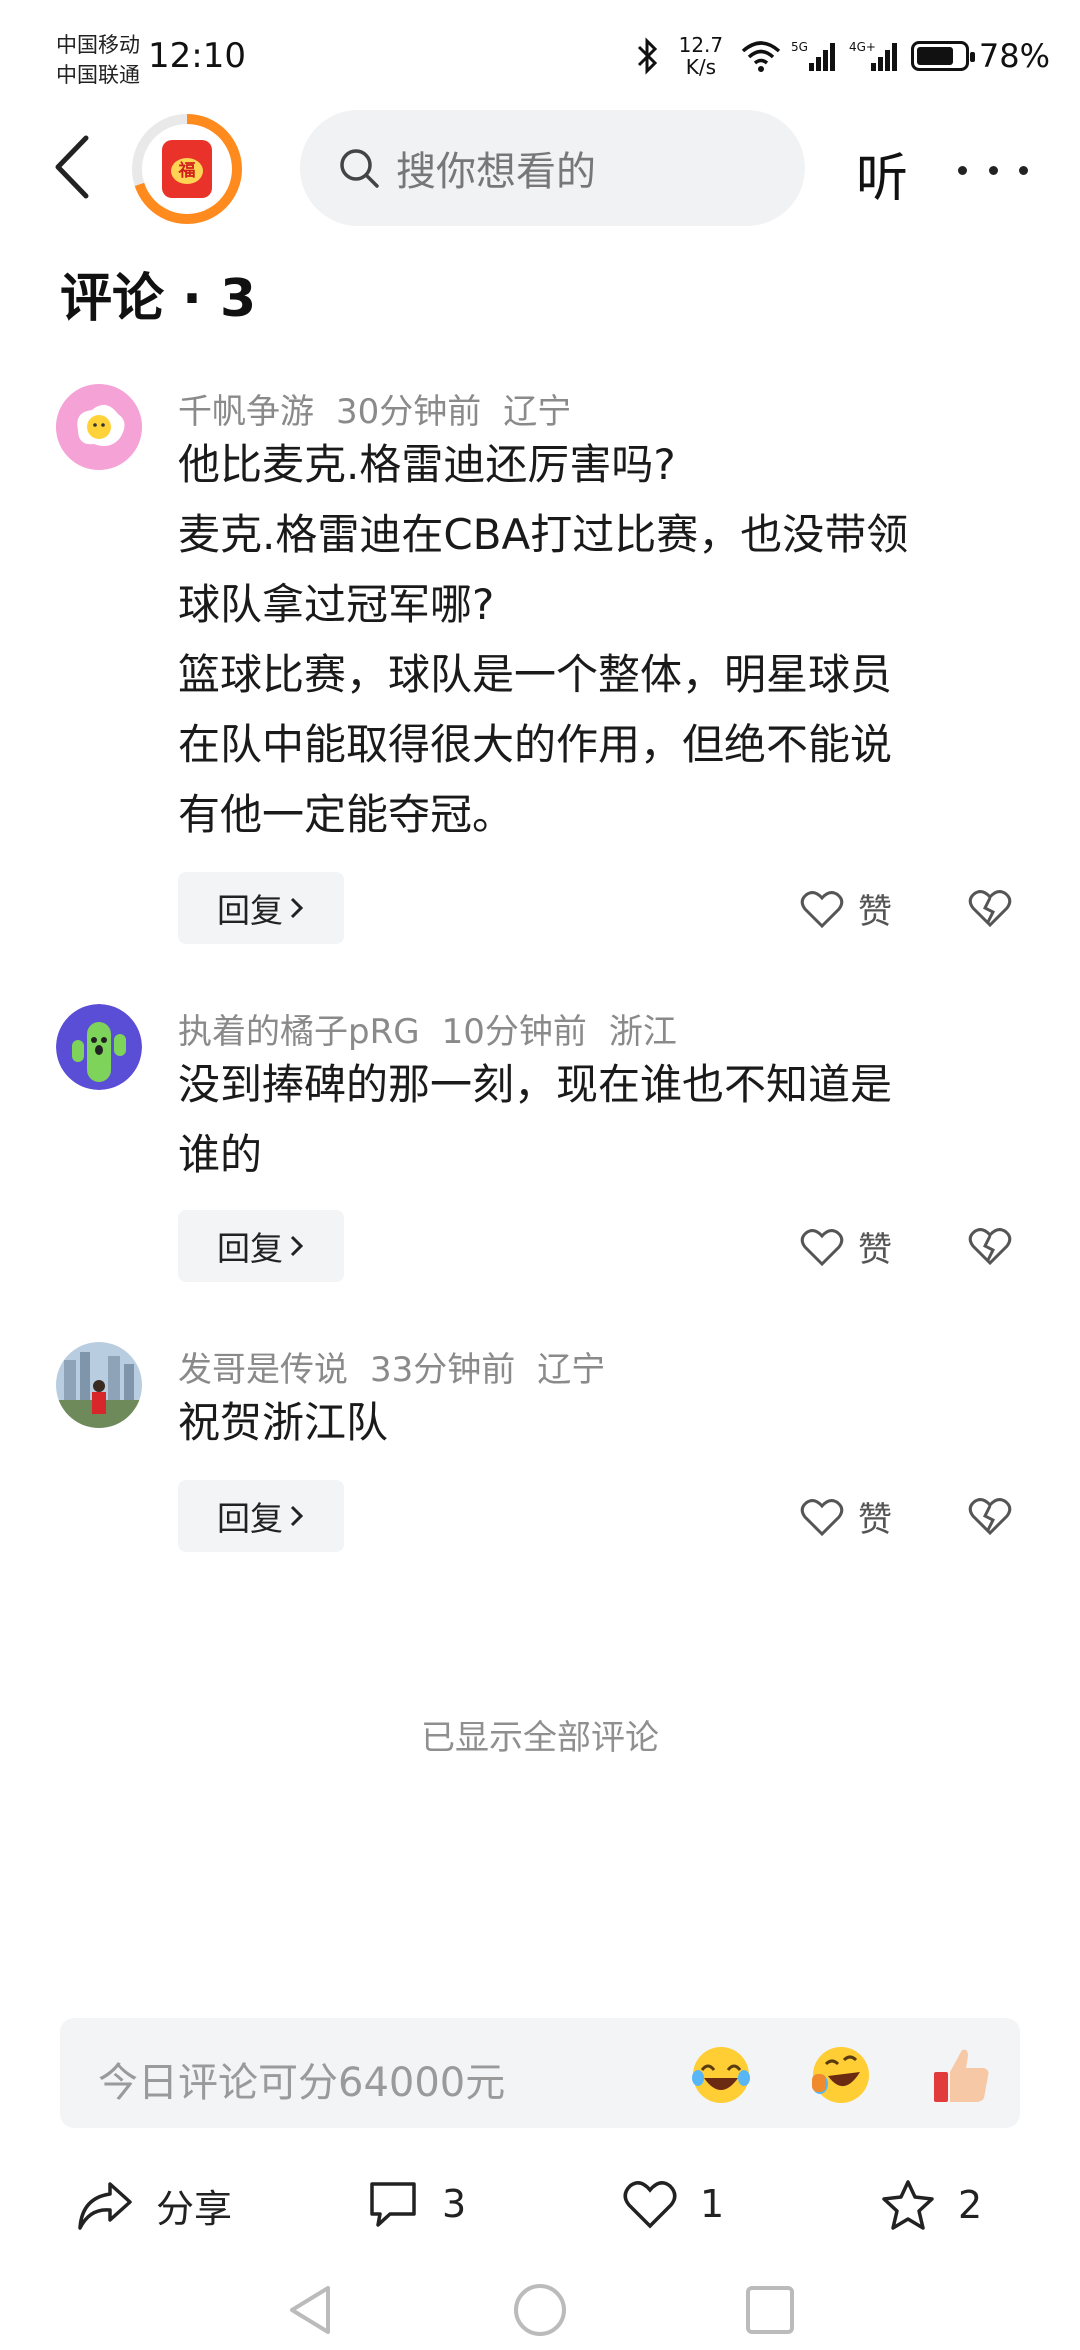  What do you see at coordinates (299, 1032) in the screenshot?
I see `comment-username: 执着的橘子pRG` at bounding box center [299, 1032].